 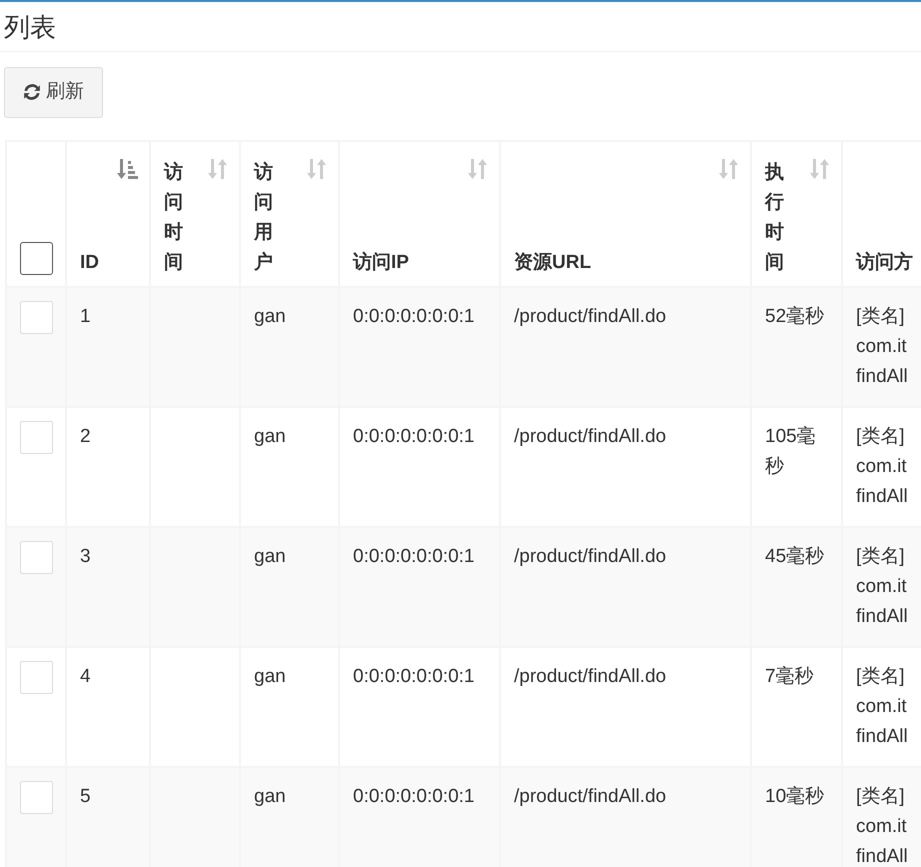 What do you see at coordinates (53, 92) in the screenshot?
I see `refresh-button: 刷新` at bounding box center [53, 92].